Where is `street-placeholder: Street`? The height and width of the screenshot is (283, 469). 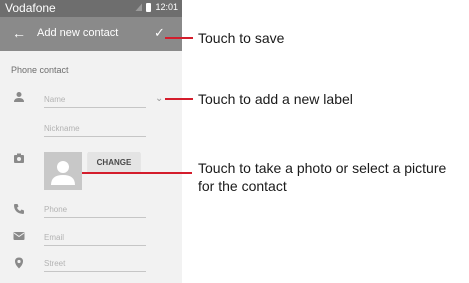
street-placeholder: Street is located at coordinates (55, 263).